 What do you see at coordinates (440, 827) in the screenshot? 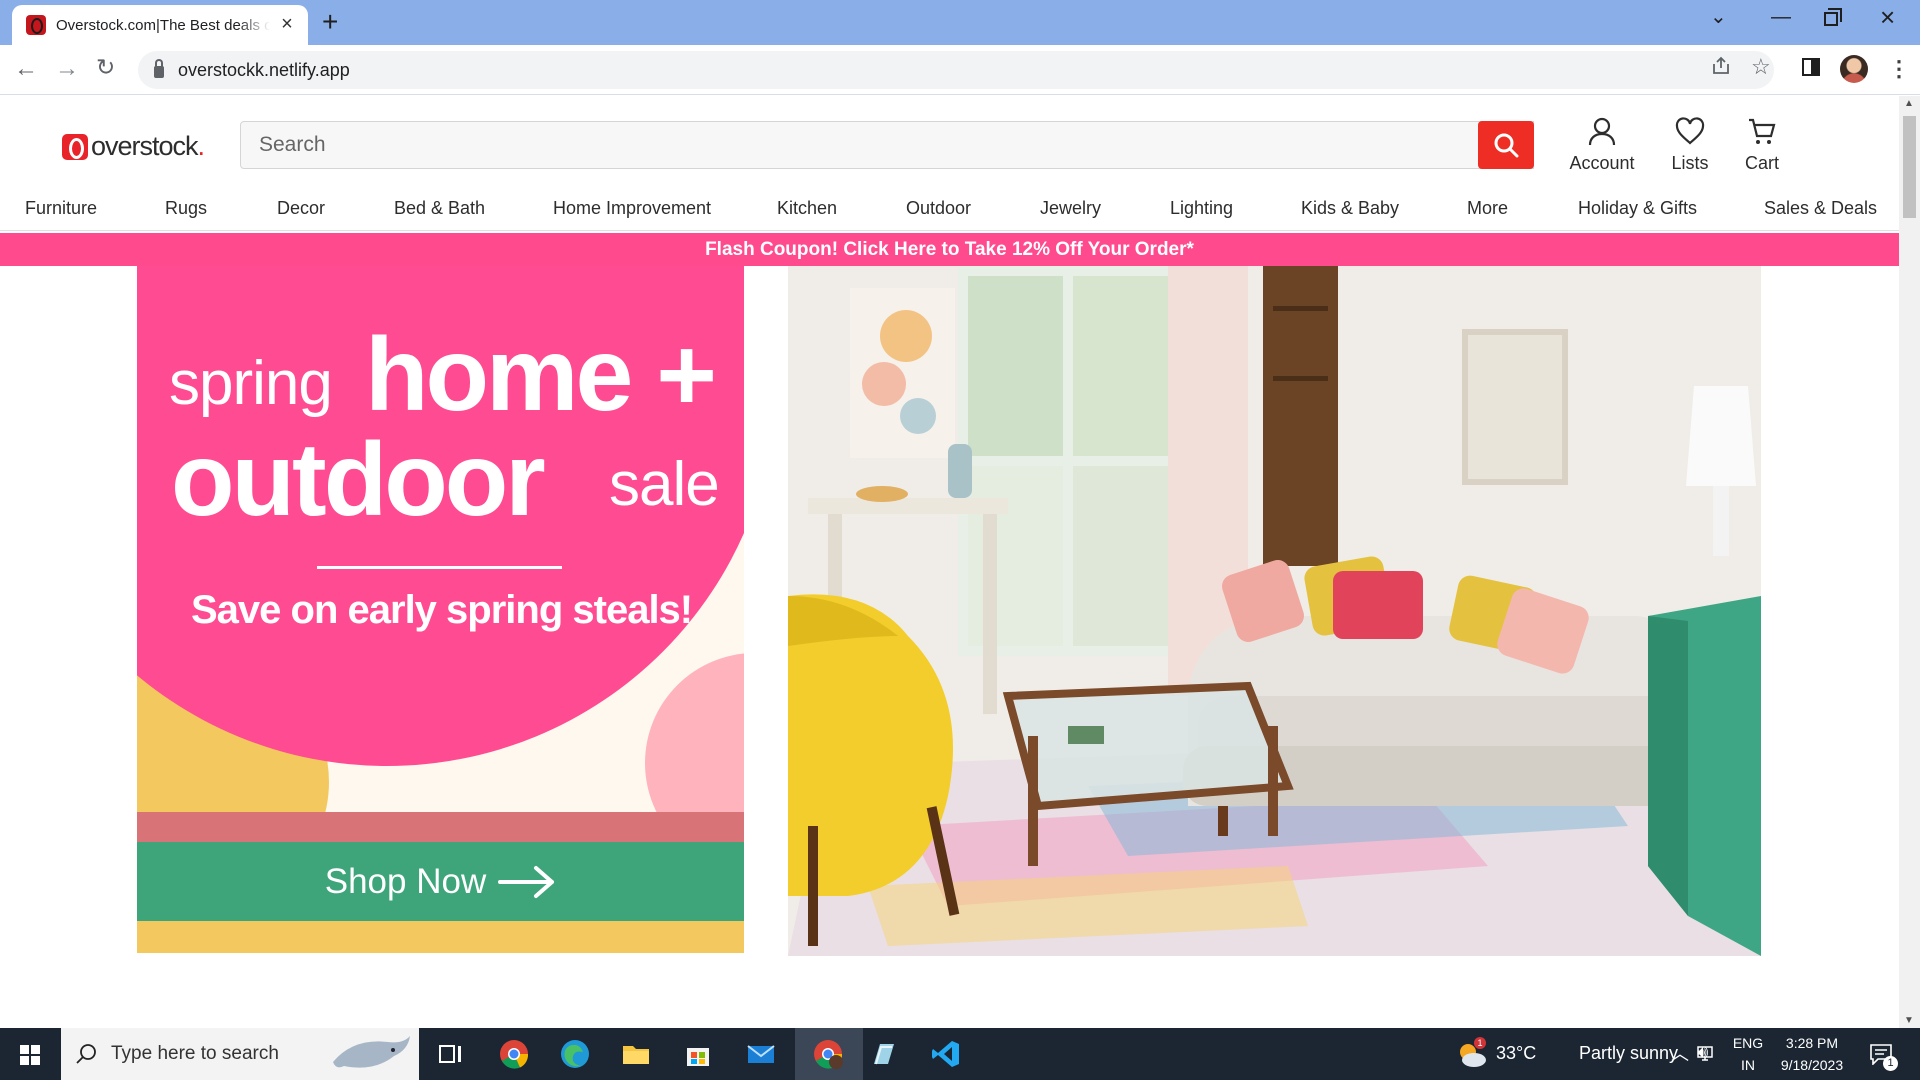
I see `decor-stripe-rose` at bounding box center [440, 827].